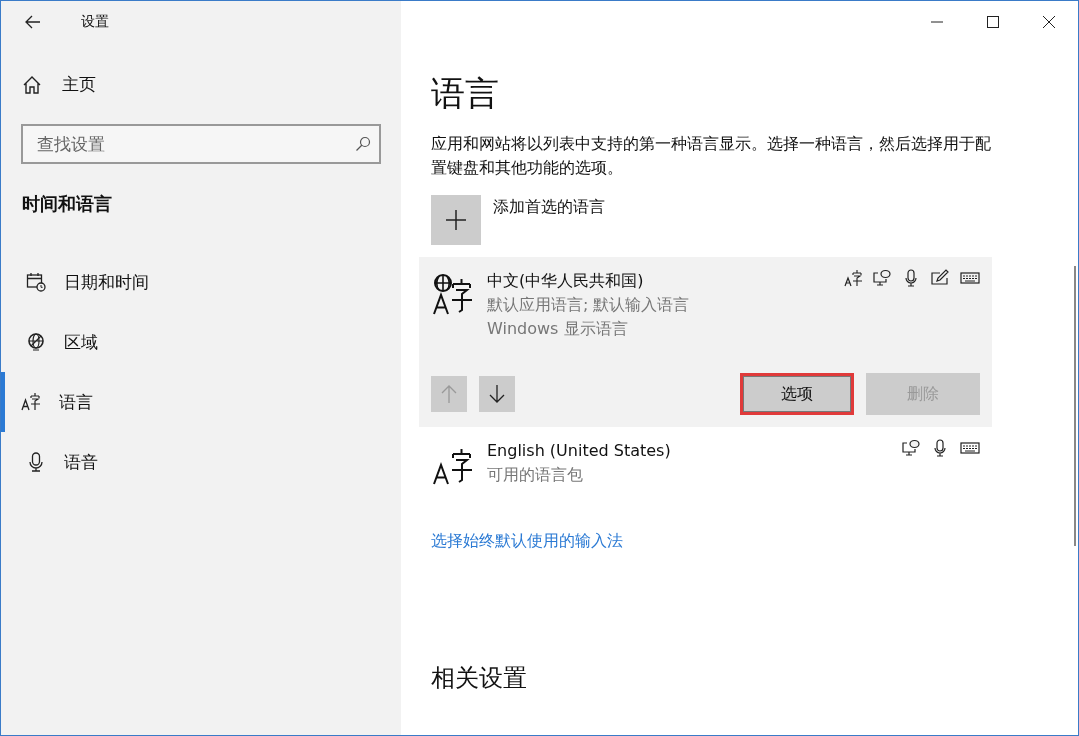 Image resolution: width=1079 pixels, height=736 pixels. Describe the element at coordinates (201, 462) in the screenshot. I see `sidebar-item: 语音` at that location.